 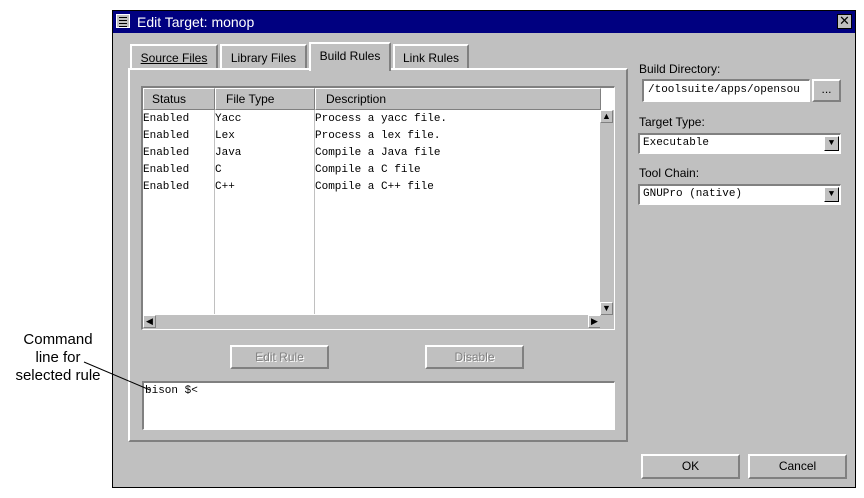 What do you see at coordinates (179, 99) in the screenshot?
I see `column-header-status: Status` at bounding box center [179, 99].